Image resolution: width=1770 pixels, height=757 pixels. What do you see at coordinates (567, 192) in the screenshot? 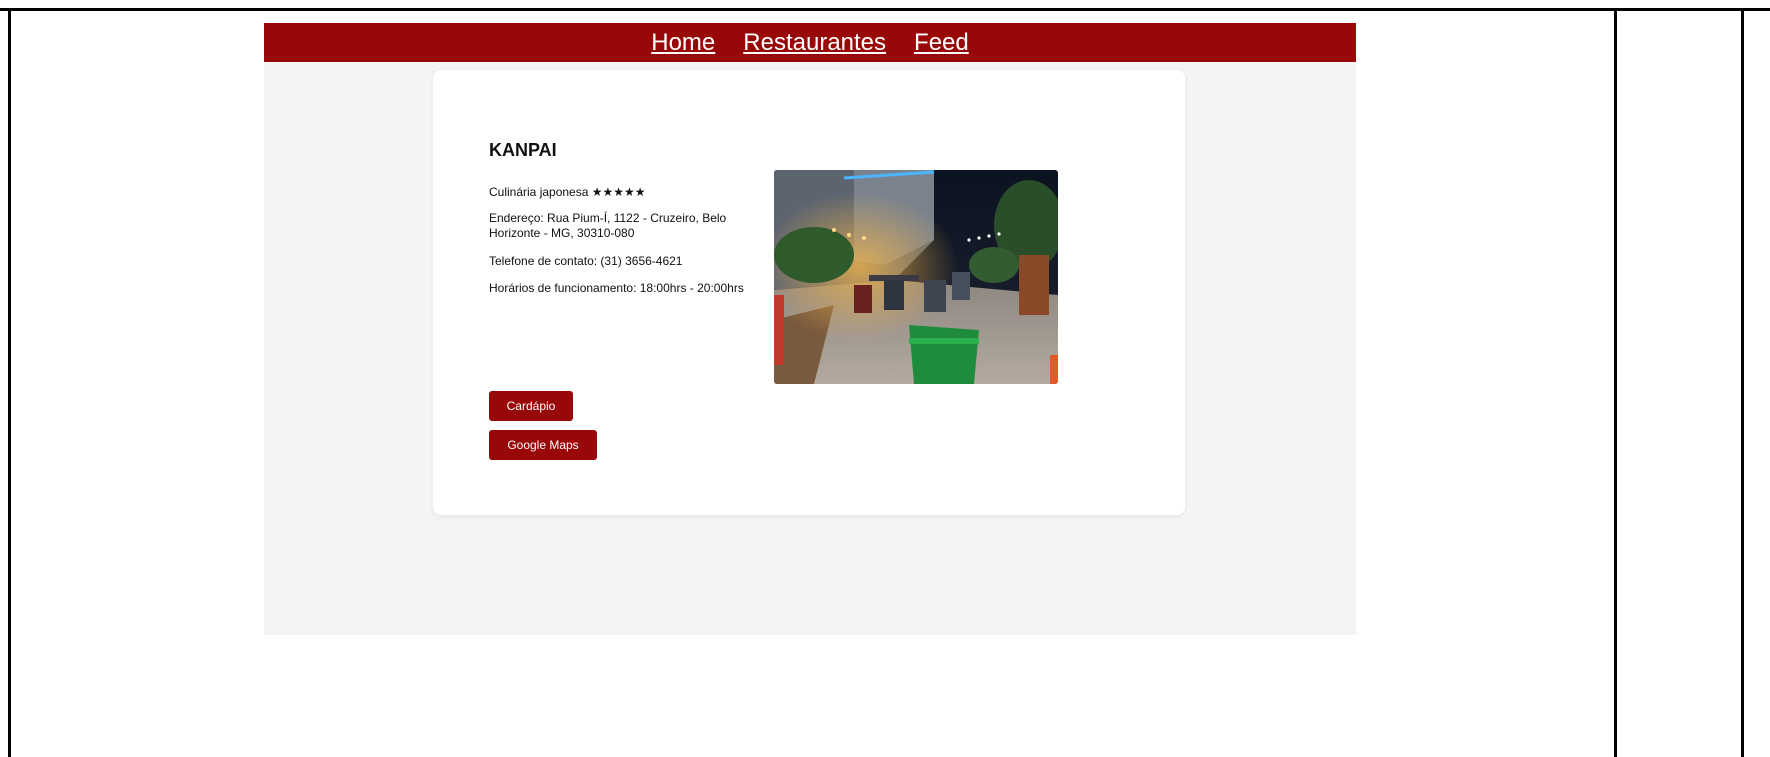
I see `restaurant-cuisine-rating: Culinária japonesa ★★★★★` at bounding box center [567, 192].